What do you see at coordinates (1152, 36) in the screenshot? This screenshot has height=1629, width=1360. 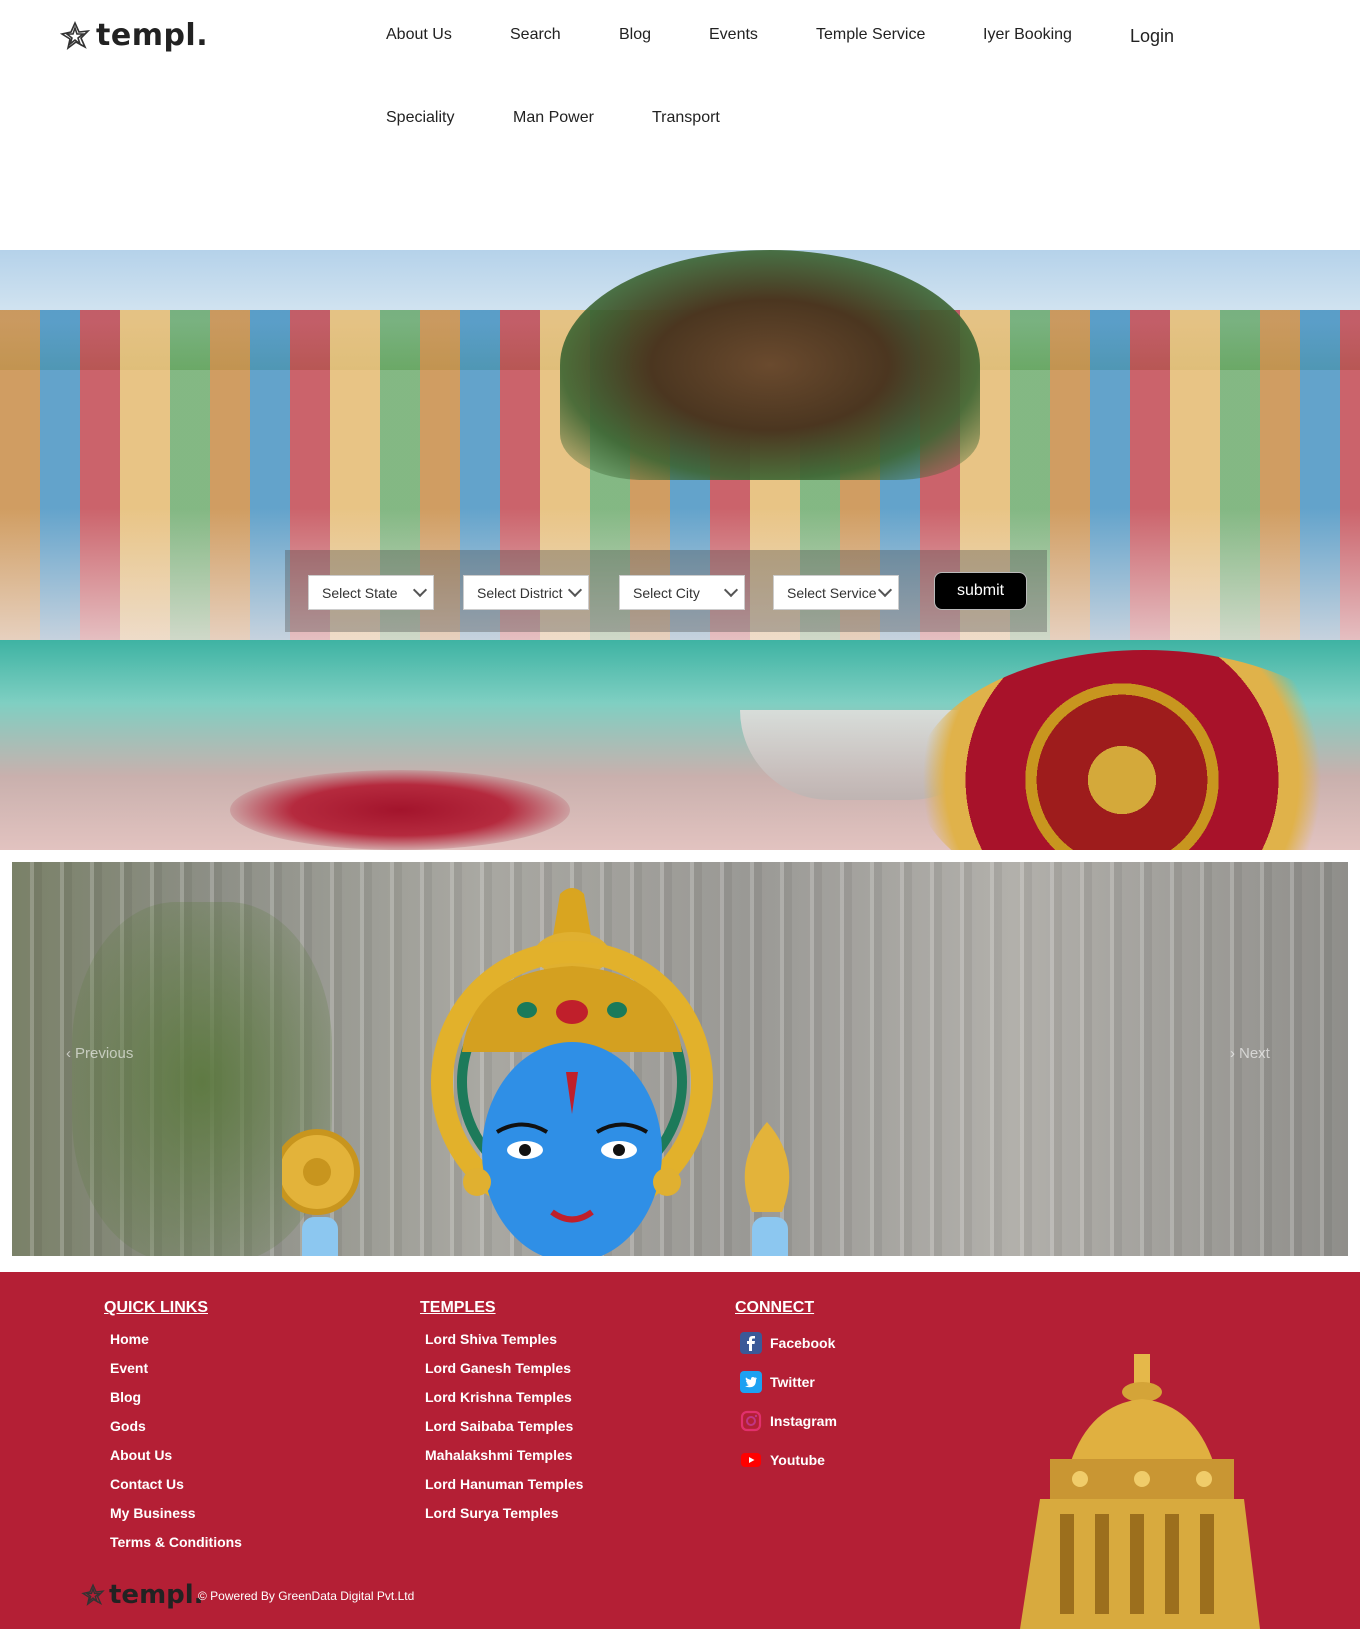 I see `nav-login: Login` at bounding box center [1152, 36].